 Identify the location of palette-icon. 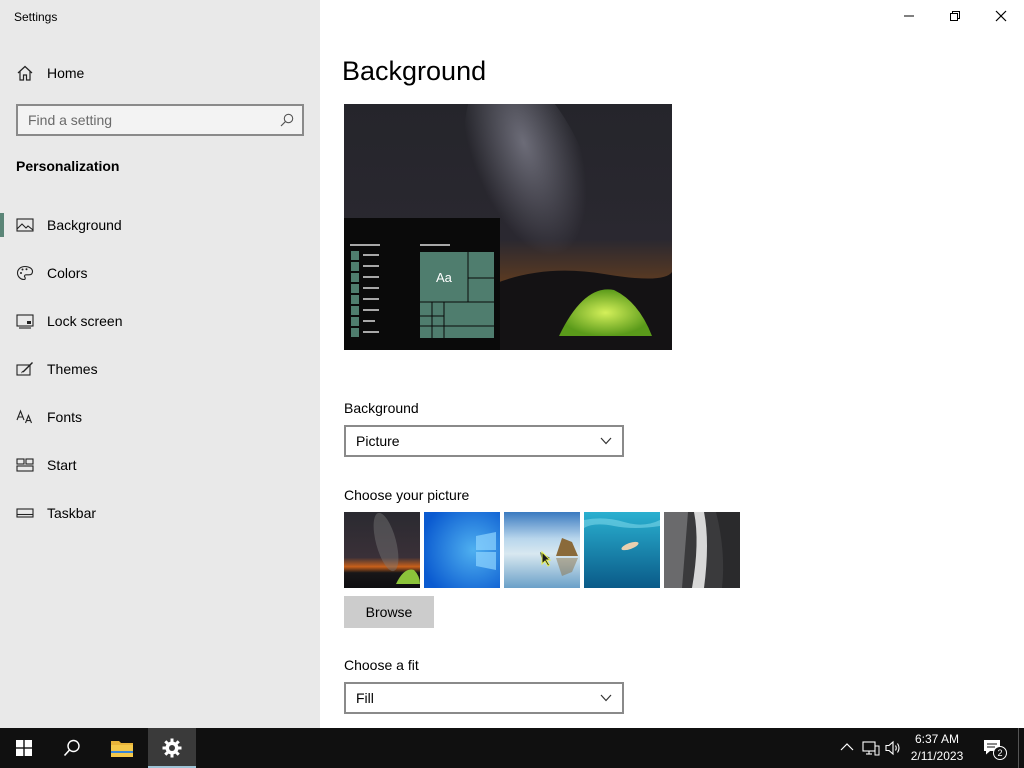
(25, 273).